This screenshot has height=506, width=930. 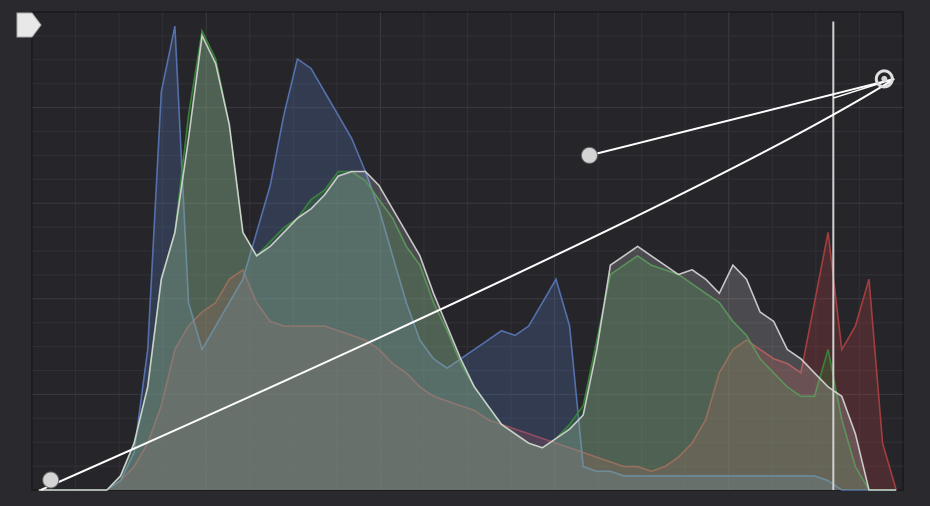 I want to click on channel-tab, so click(x=29, y=25).